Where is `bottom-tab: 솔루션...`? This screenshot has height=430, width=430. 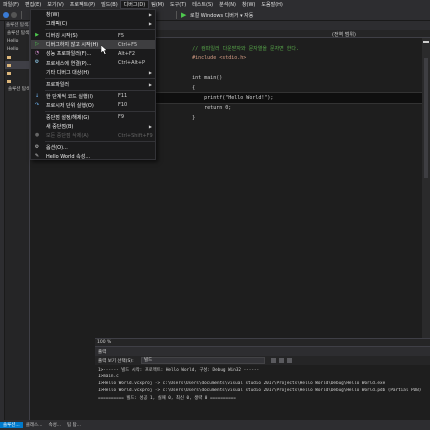
bottom-tab: 솔루션... is located at coordinates (11, 425).